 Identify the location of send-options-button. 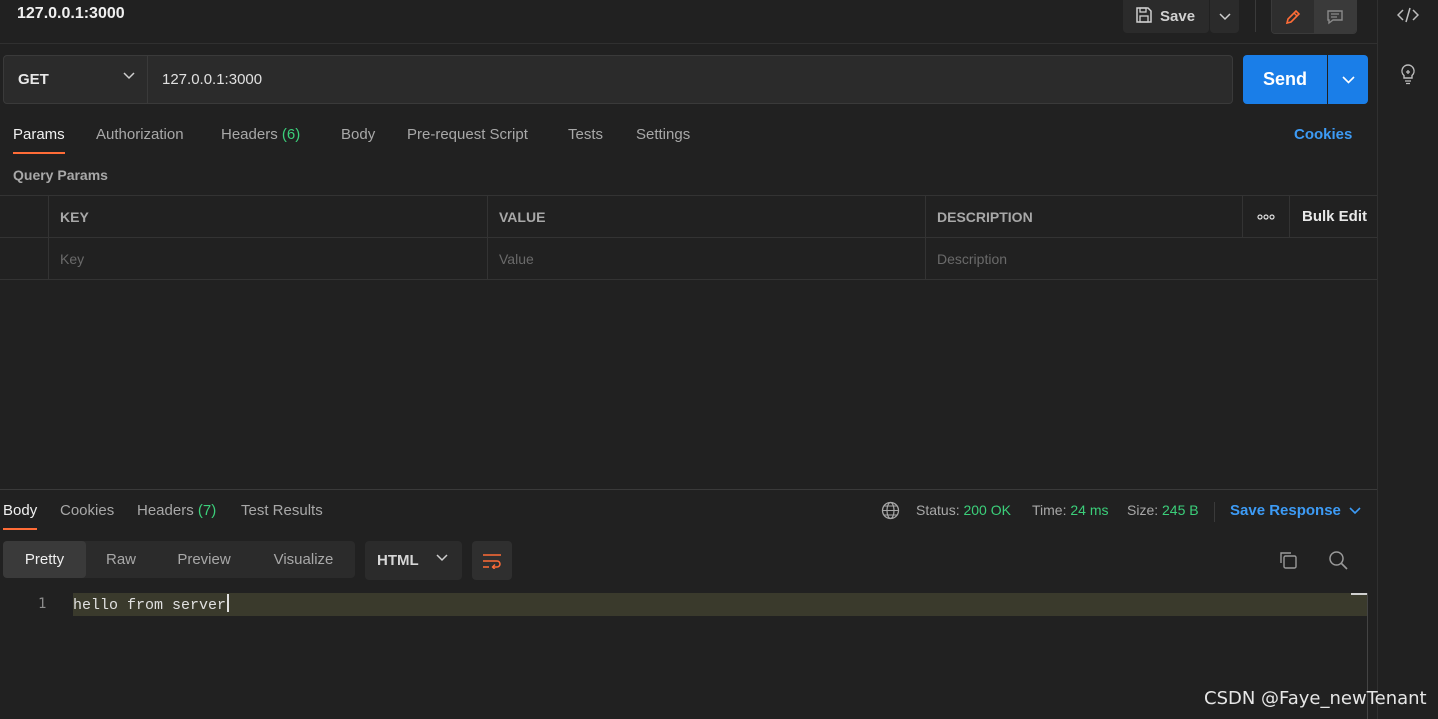
(1348, 79).